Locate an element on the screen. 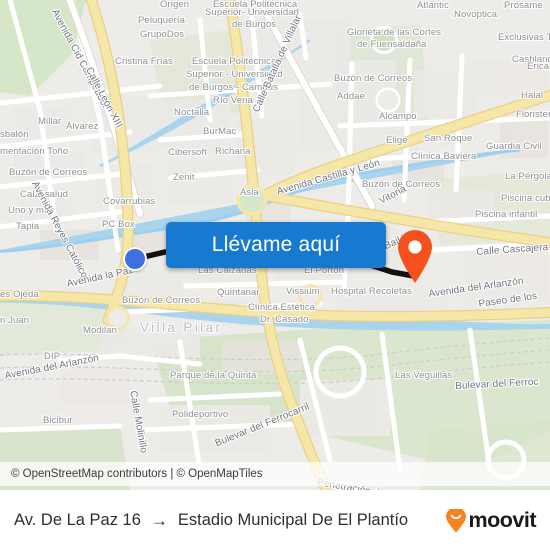  destination-marker is located at coordinates (415, 256).